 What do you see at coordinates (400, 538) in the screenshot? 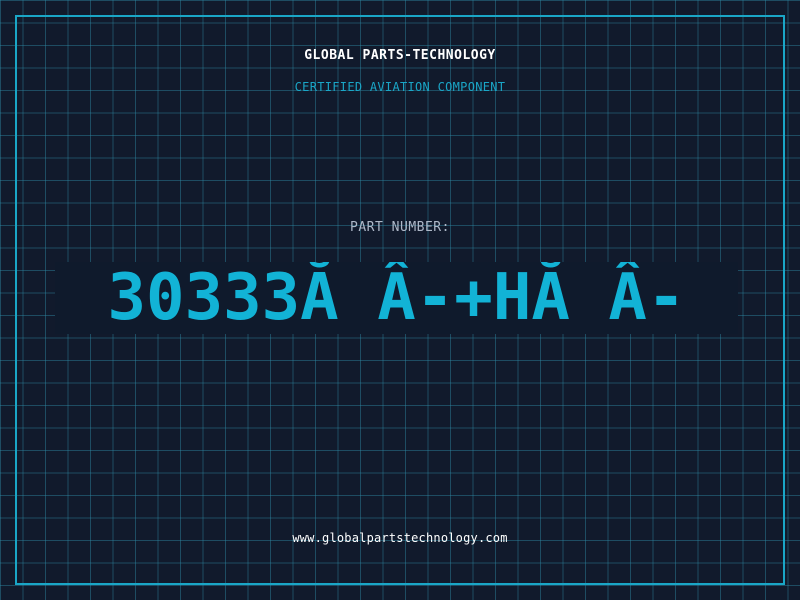
I see `website-url: www.globalpartstechnology.com` at bounding box center [400, 538].